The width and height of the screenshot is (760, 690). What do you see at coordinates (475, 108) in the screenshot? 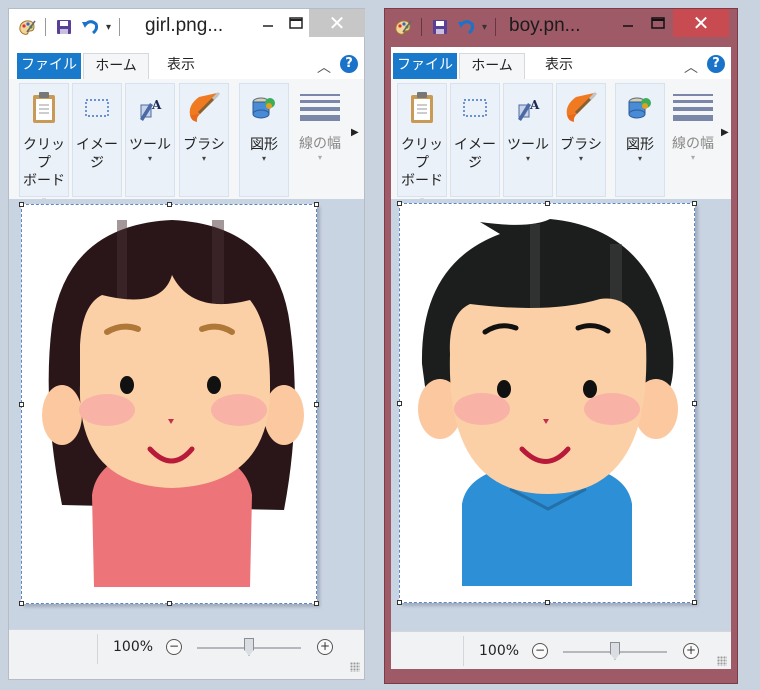
I see `select-rect-icon` at bounding box center [475, 108].